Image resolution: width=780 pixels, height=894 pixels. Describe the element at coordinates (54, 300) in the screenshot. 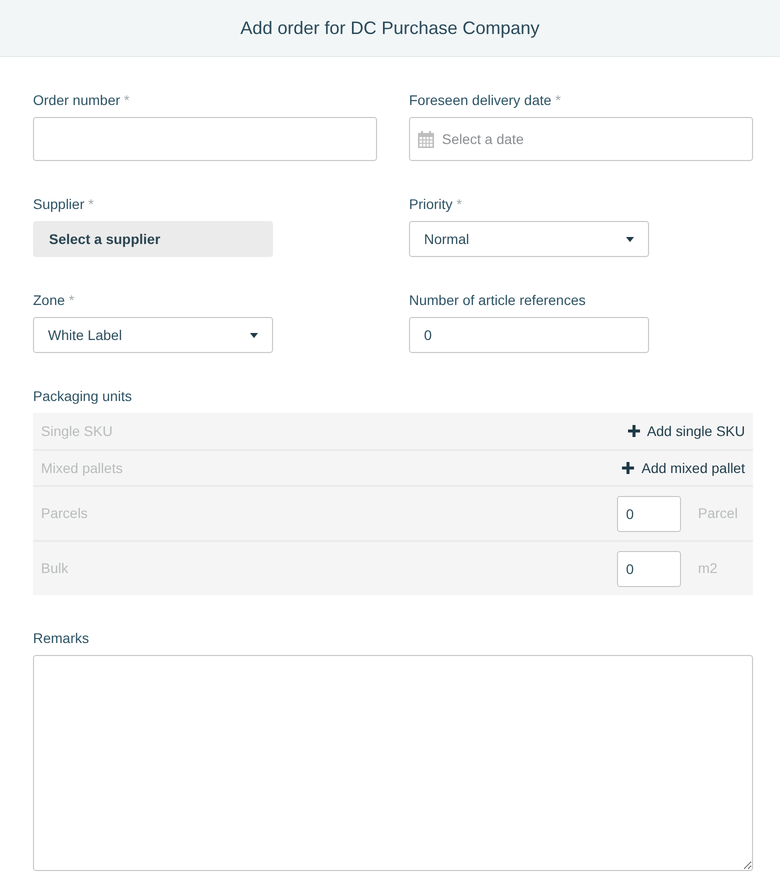

I see `field-label: Zone *` at that location.